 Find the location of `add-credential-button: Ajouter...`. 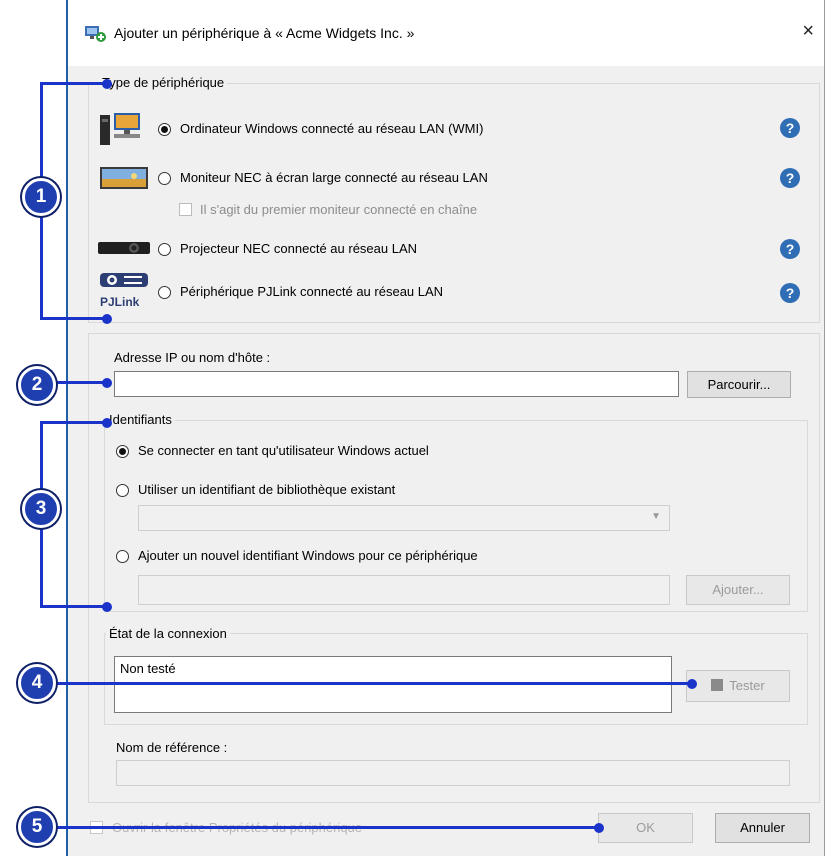

add-credential-button: Ajouter... is located at coordinates (738, 590).